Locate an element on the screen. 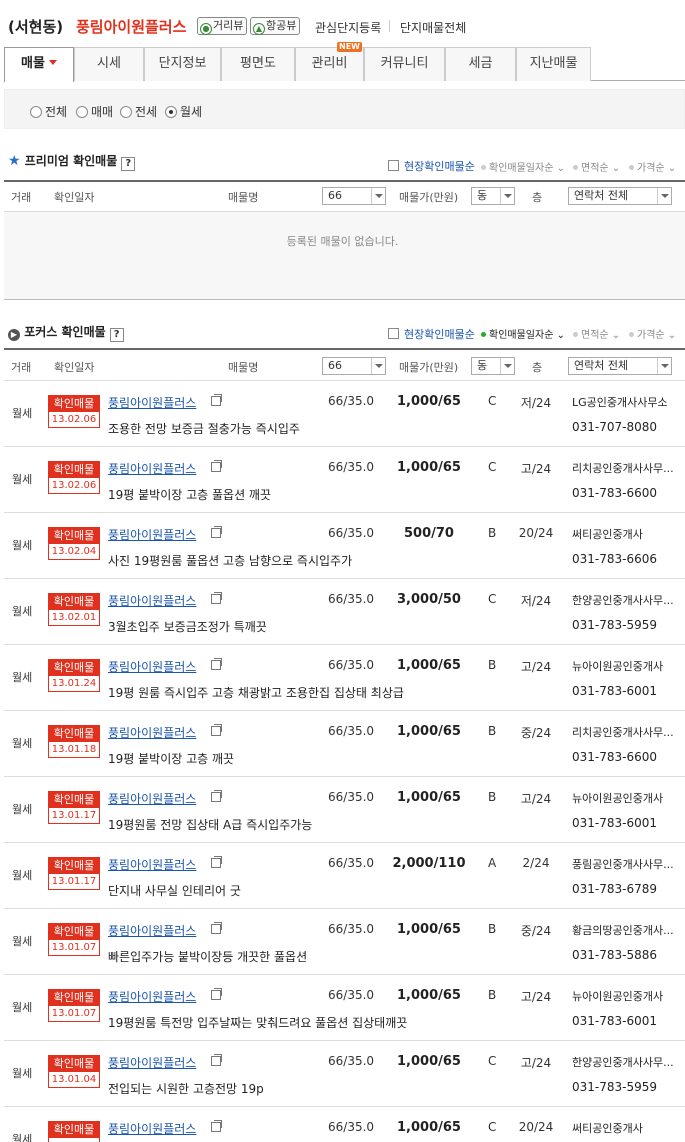 This screenshot has width=685, height=1142. location-label: (서현동) is located at coordinates (36, 27).